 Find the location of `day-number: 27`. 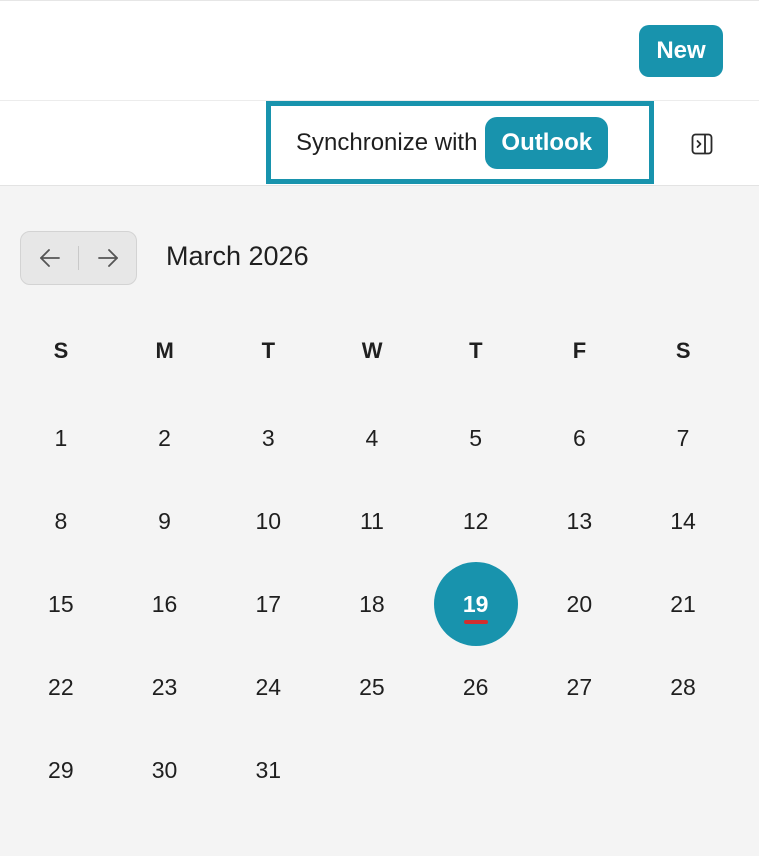

day-number: 27 is located at coordinates (579, 686).